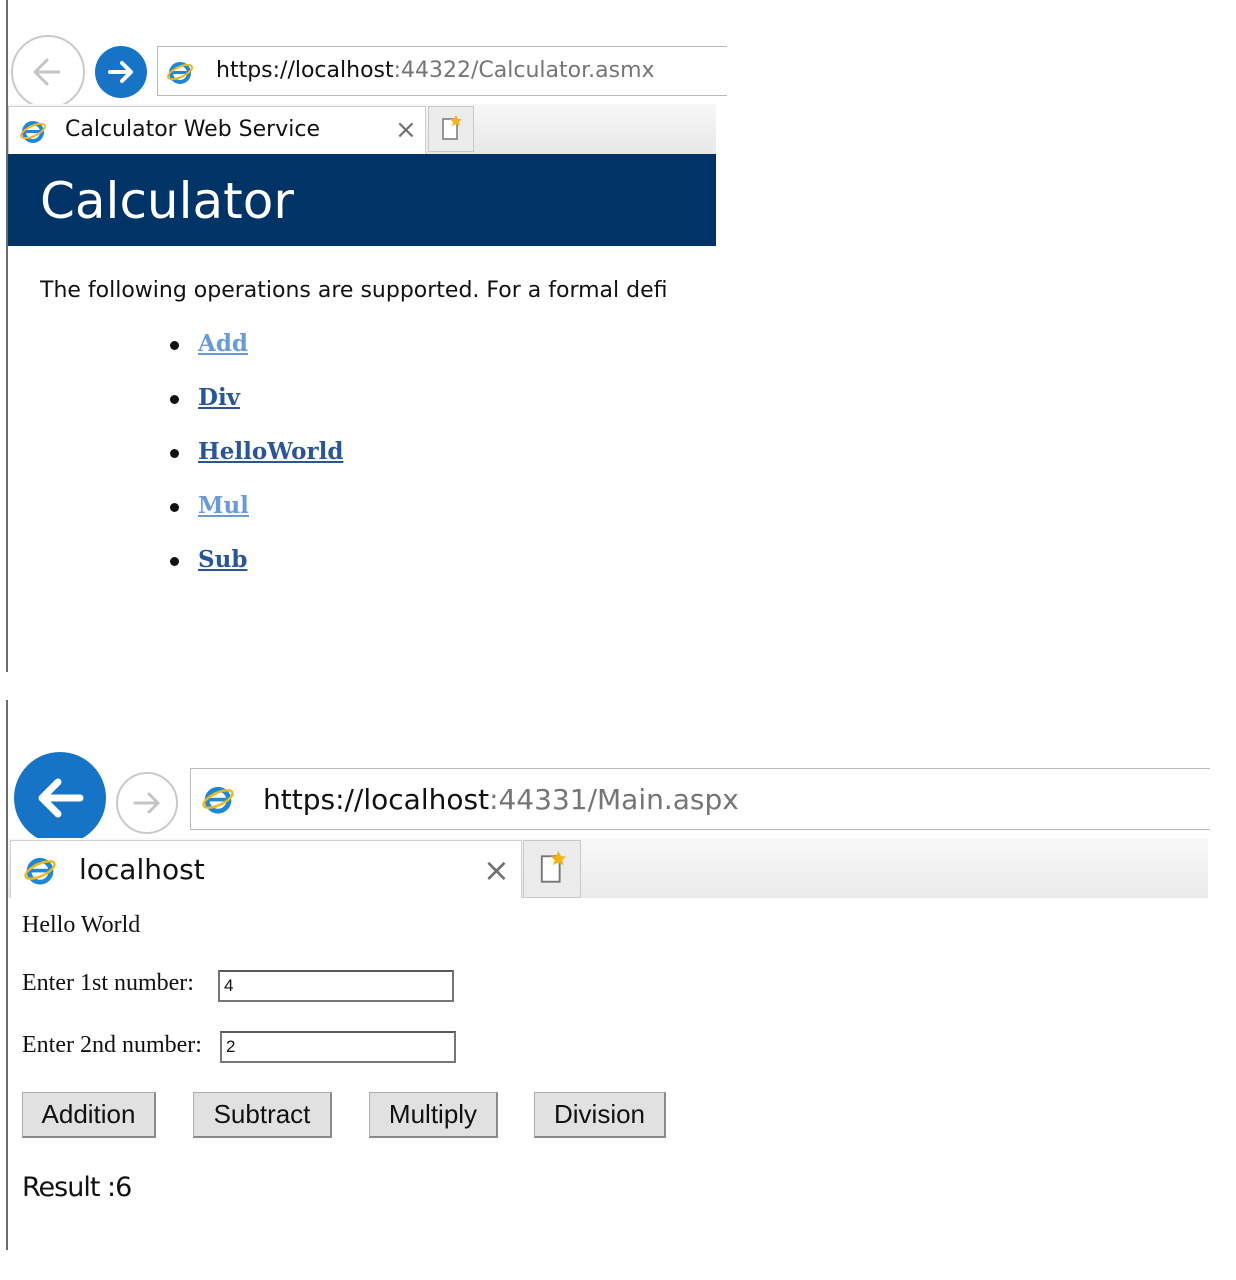 This screenshot has height=1280, width=1236. I want to click on tab-calculator-web-service: Calculator Web Service ×, so click(217, 130).